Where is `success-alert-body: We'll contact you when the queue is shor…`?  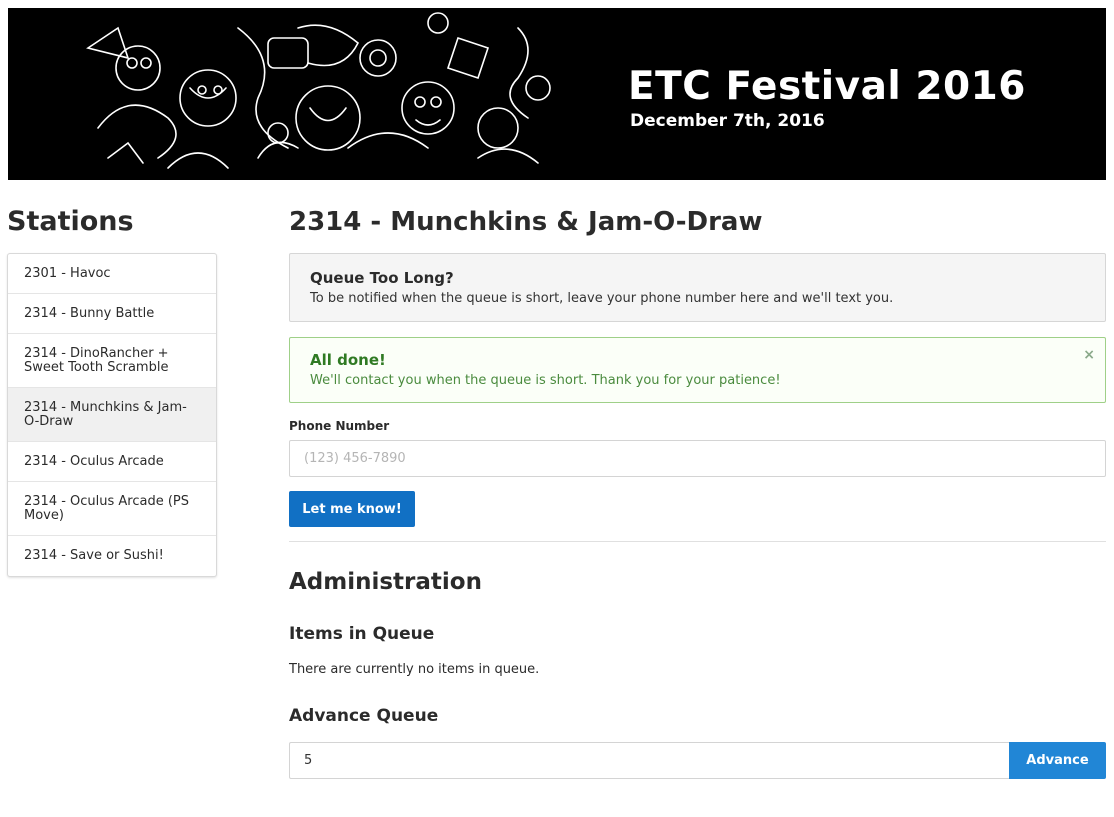 success-alert-body: We'll contact you when the queue is shor… is located at coordinates (545, 380).